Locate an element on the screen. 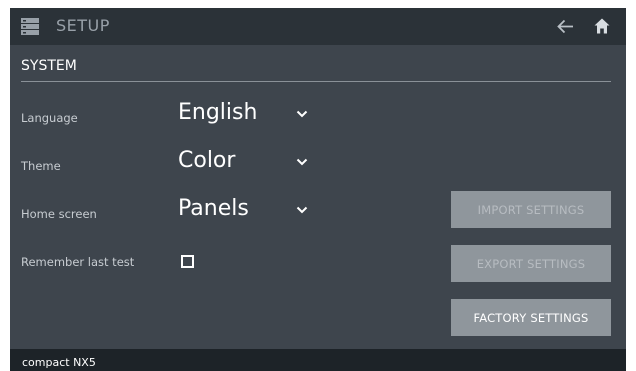 Image resolution: width=636 pixels, height=371 pixels. page-title: SETUP is located at coordinates (83, 25).